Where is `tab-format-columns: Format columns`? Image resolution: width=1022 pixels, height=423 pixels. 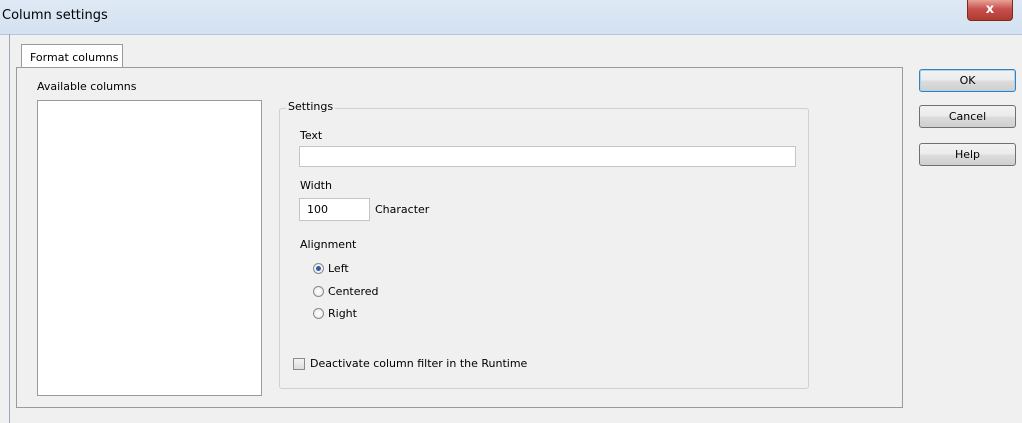
tab-format-columns: Format columns is located at coordinates (72, 56).